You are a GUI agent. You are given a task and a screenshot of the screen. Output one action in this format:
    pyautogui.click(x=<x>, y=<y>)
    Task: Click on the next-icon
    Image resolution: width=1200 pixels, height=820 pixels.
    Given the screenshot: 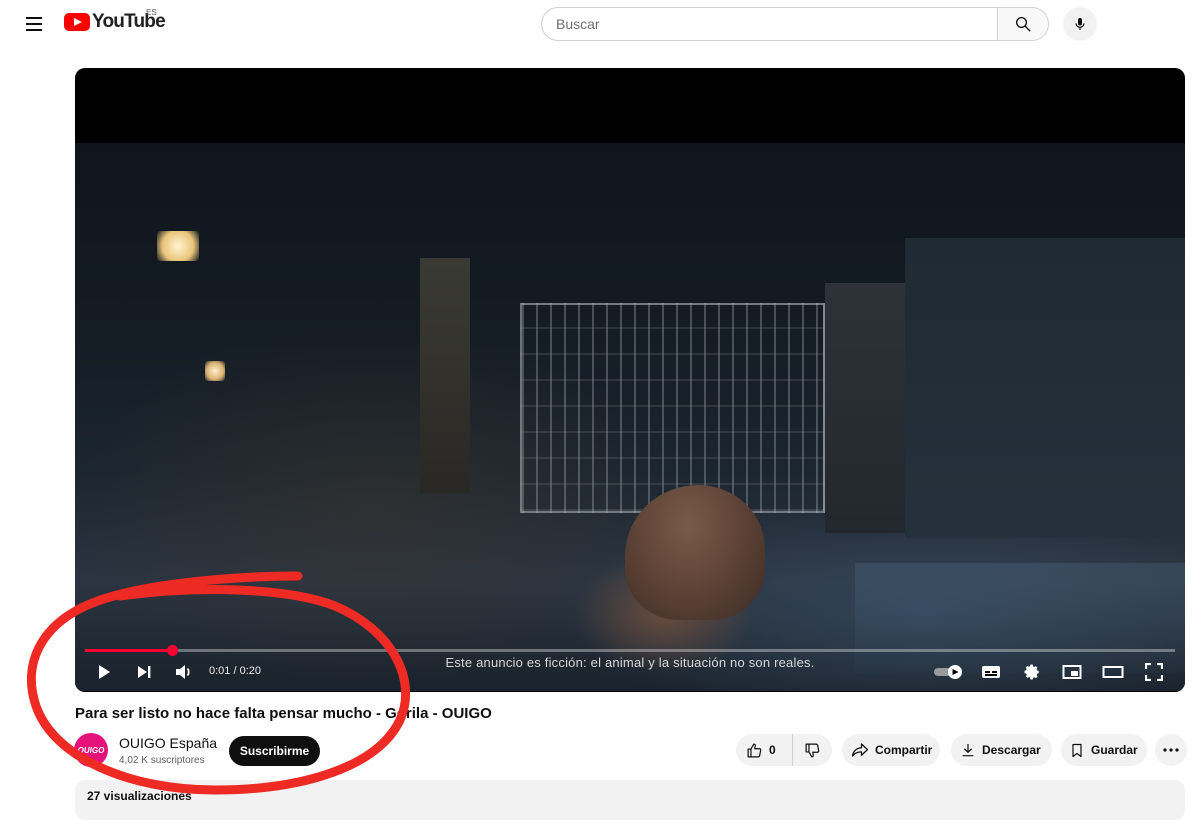 What is the action you would take?
    pyautogui.click(x=144, y=672)
    